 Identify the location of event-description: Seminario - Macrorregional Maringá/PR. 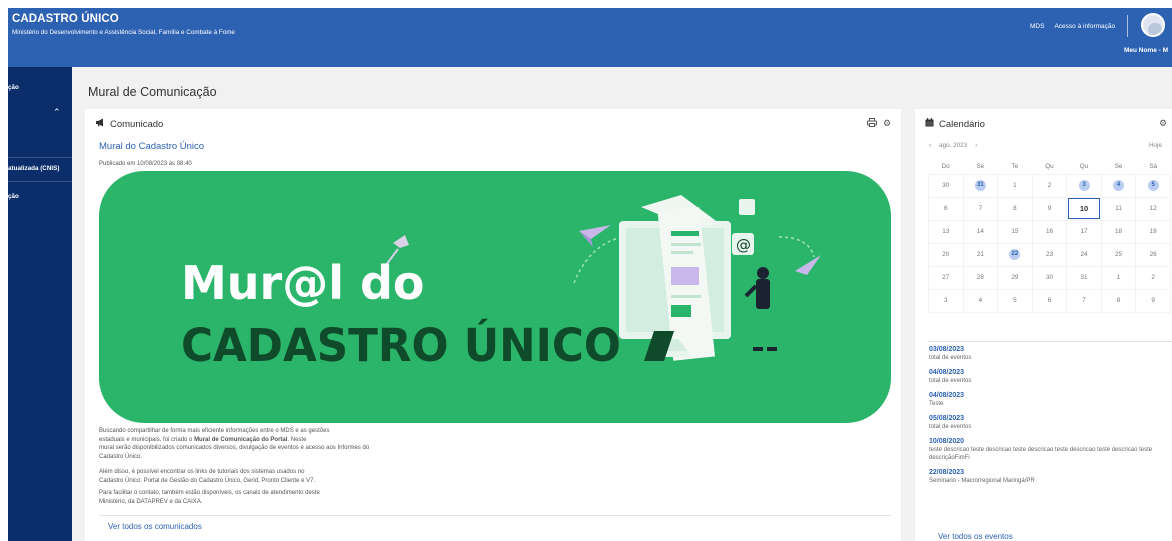
(982, 481).